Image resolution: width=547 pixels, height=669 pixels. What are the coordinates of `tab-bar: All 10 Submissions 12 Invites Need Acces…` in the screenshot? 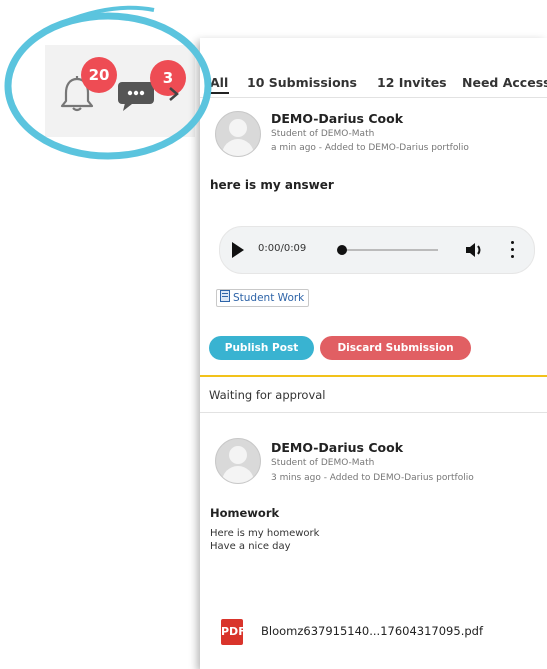 It's located at (373, 82).